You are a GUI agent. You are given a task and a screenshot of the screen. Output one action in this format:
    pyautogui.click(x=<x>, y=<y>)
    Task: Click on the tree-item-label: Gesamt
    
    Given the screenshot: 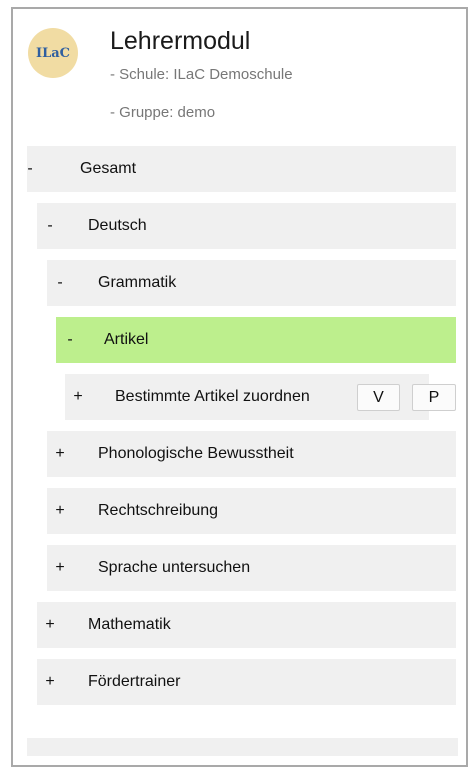 What is the action you would take?
    pyautogui.click(x=108, y=168)
    